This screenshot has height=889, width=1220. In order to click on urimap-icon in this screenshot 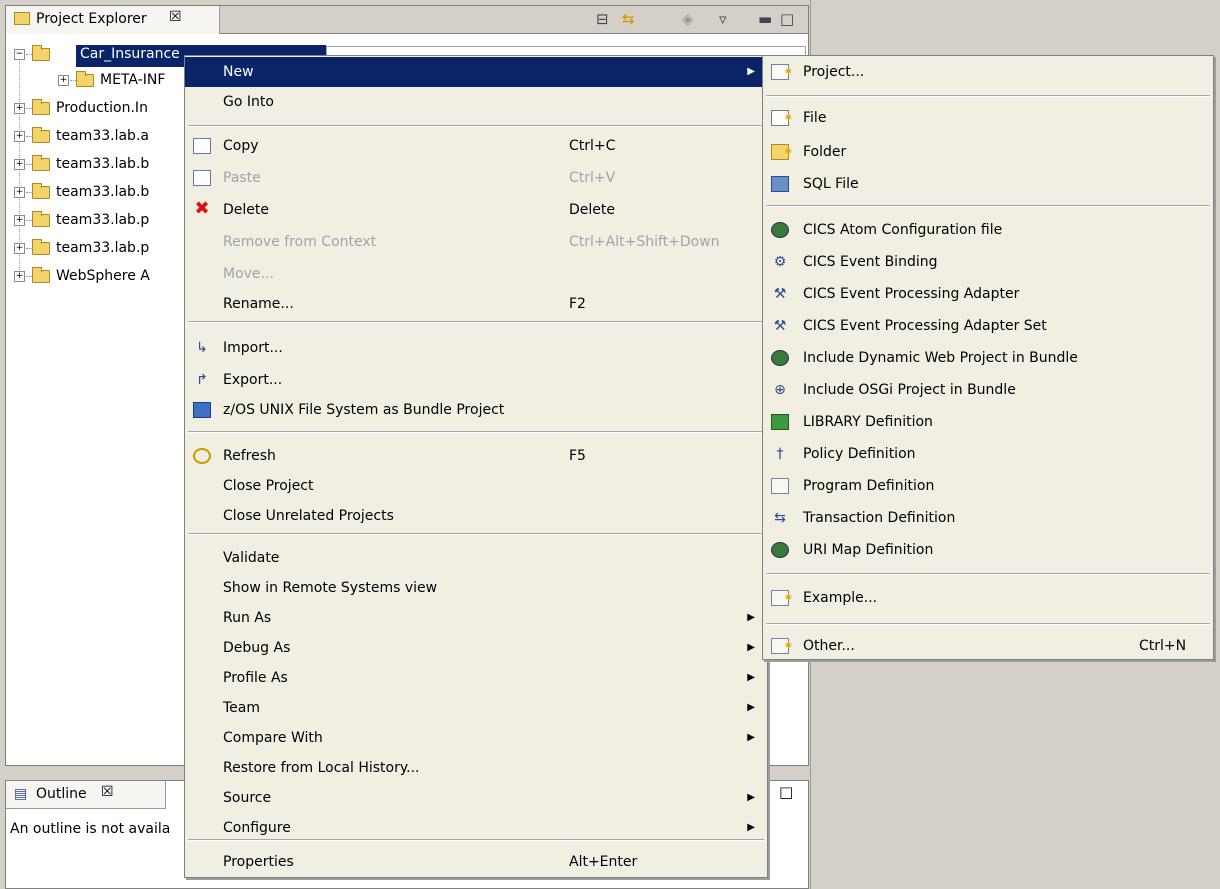, I will do `click(780, 550)`.